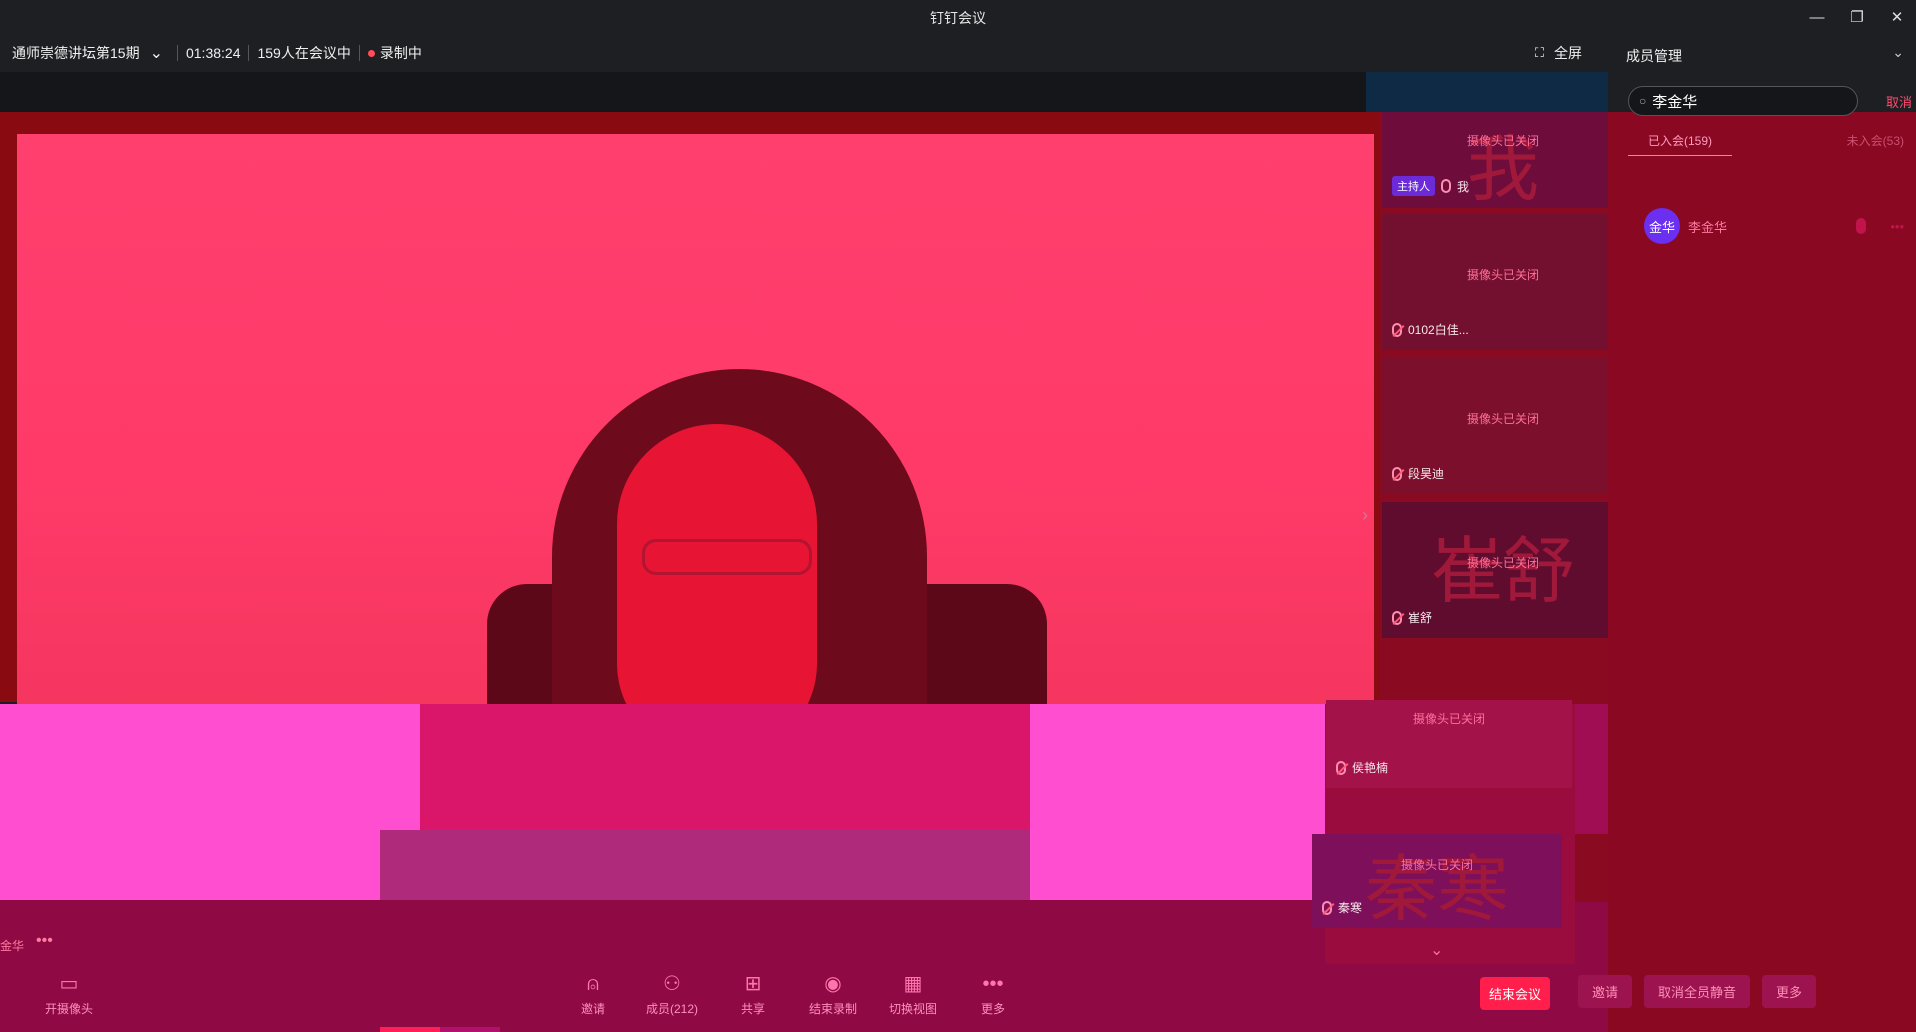 The image size is (1916, 1032). Describe the element at coordinates (1857, 17) in the screenshot. I see `restore-icon: ❐` at that location.